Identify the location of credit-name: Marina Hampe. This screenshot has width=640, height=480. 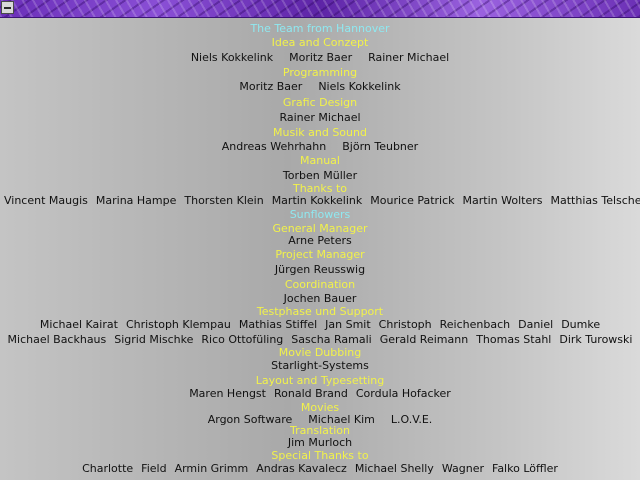
(136, 200).